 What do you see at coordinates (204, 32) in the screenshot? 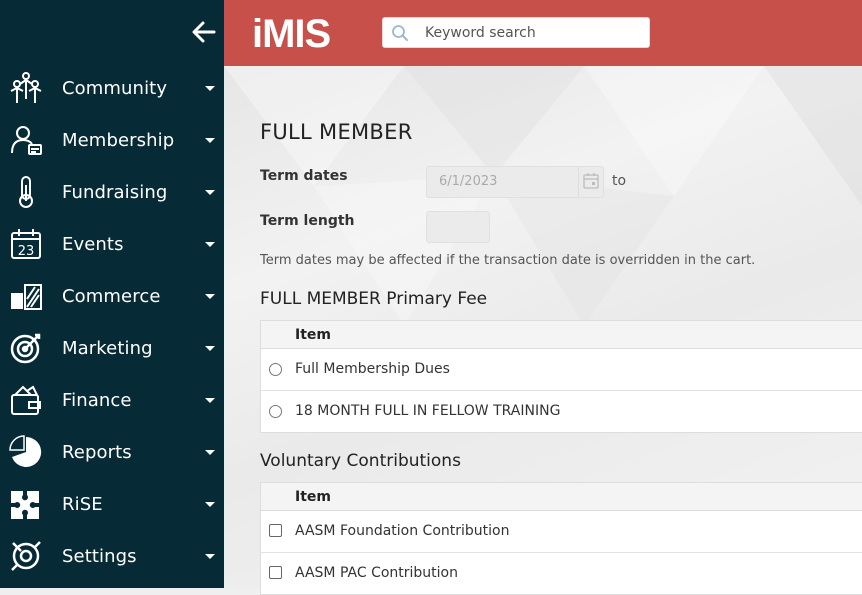
I see `back-arrow-icon` at bounding box center [204, 32].